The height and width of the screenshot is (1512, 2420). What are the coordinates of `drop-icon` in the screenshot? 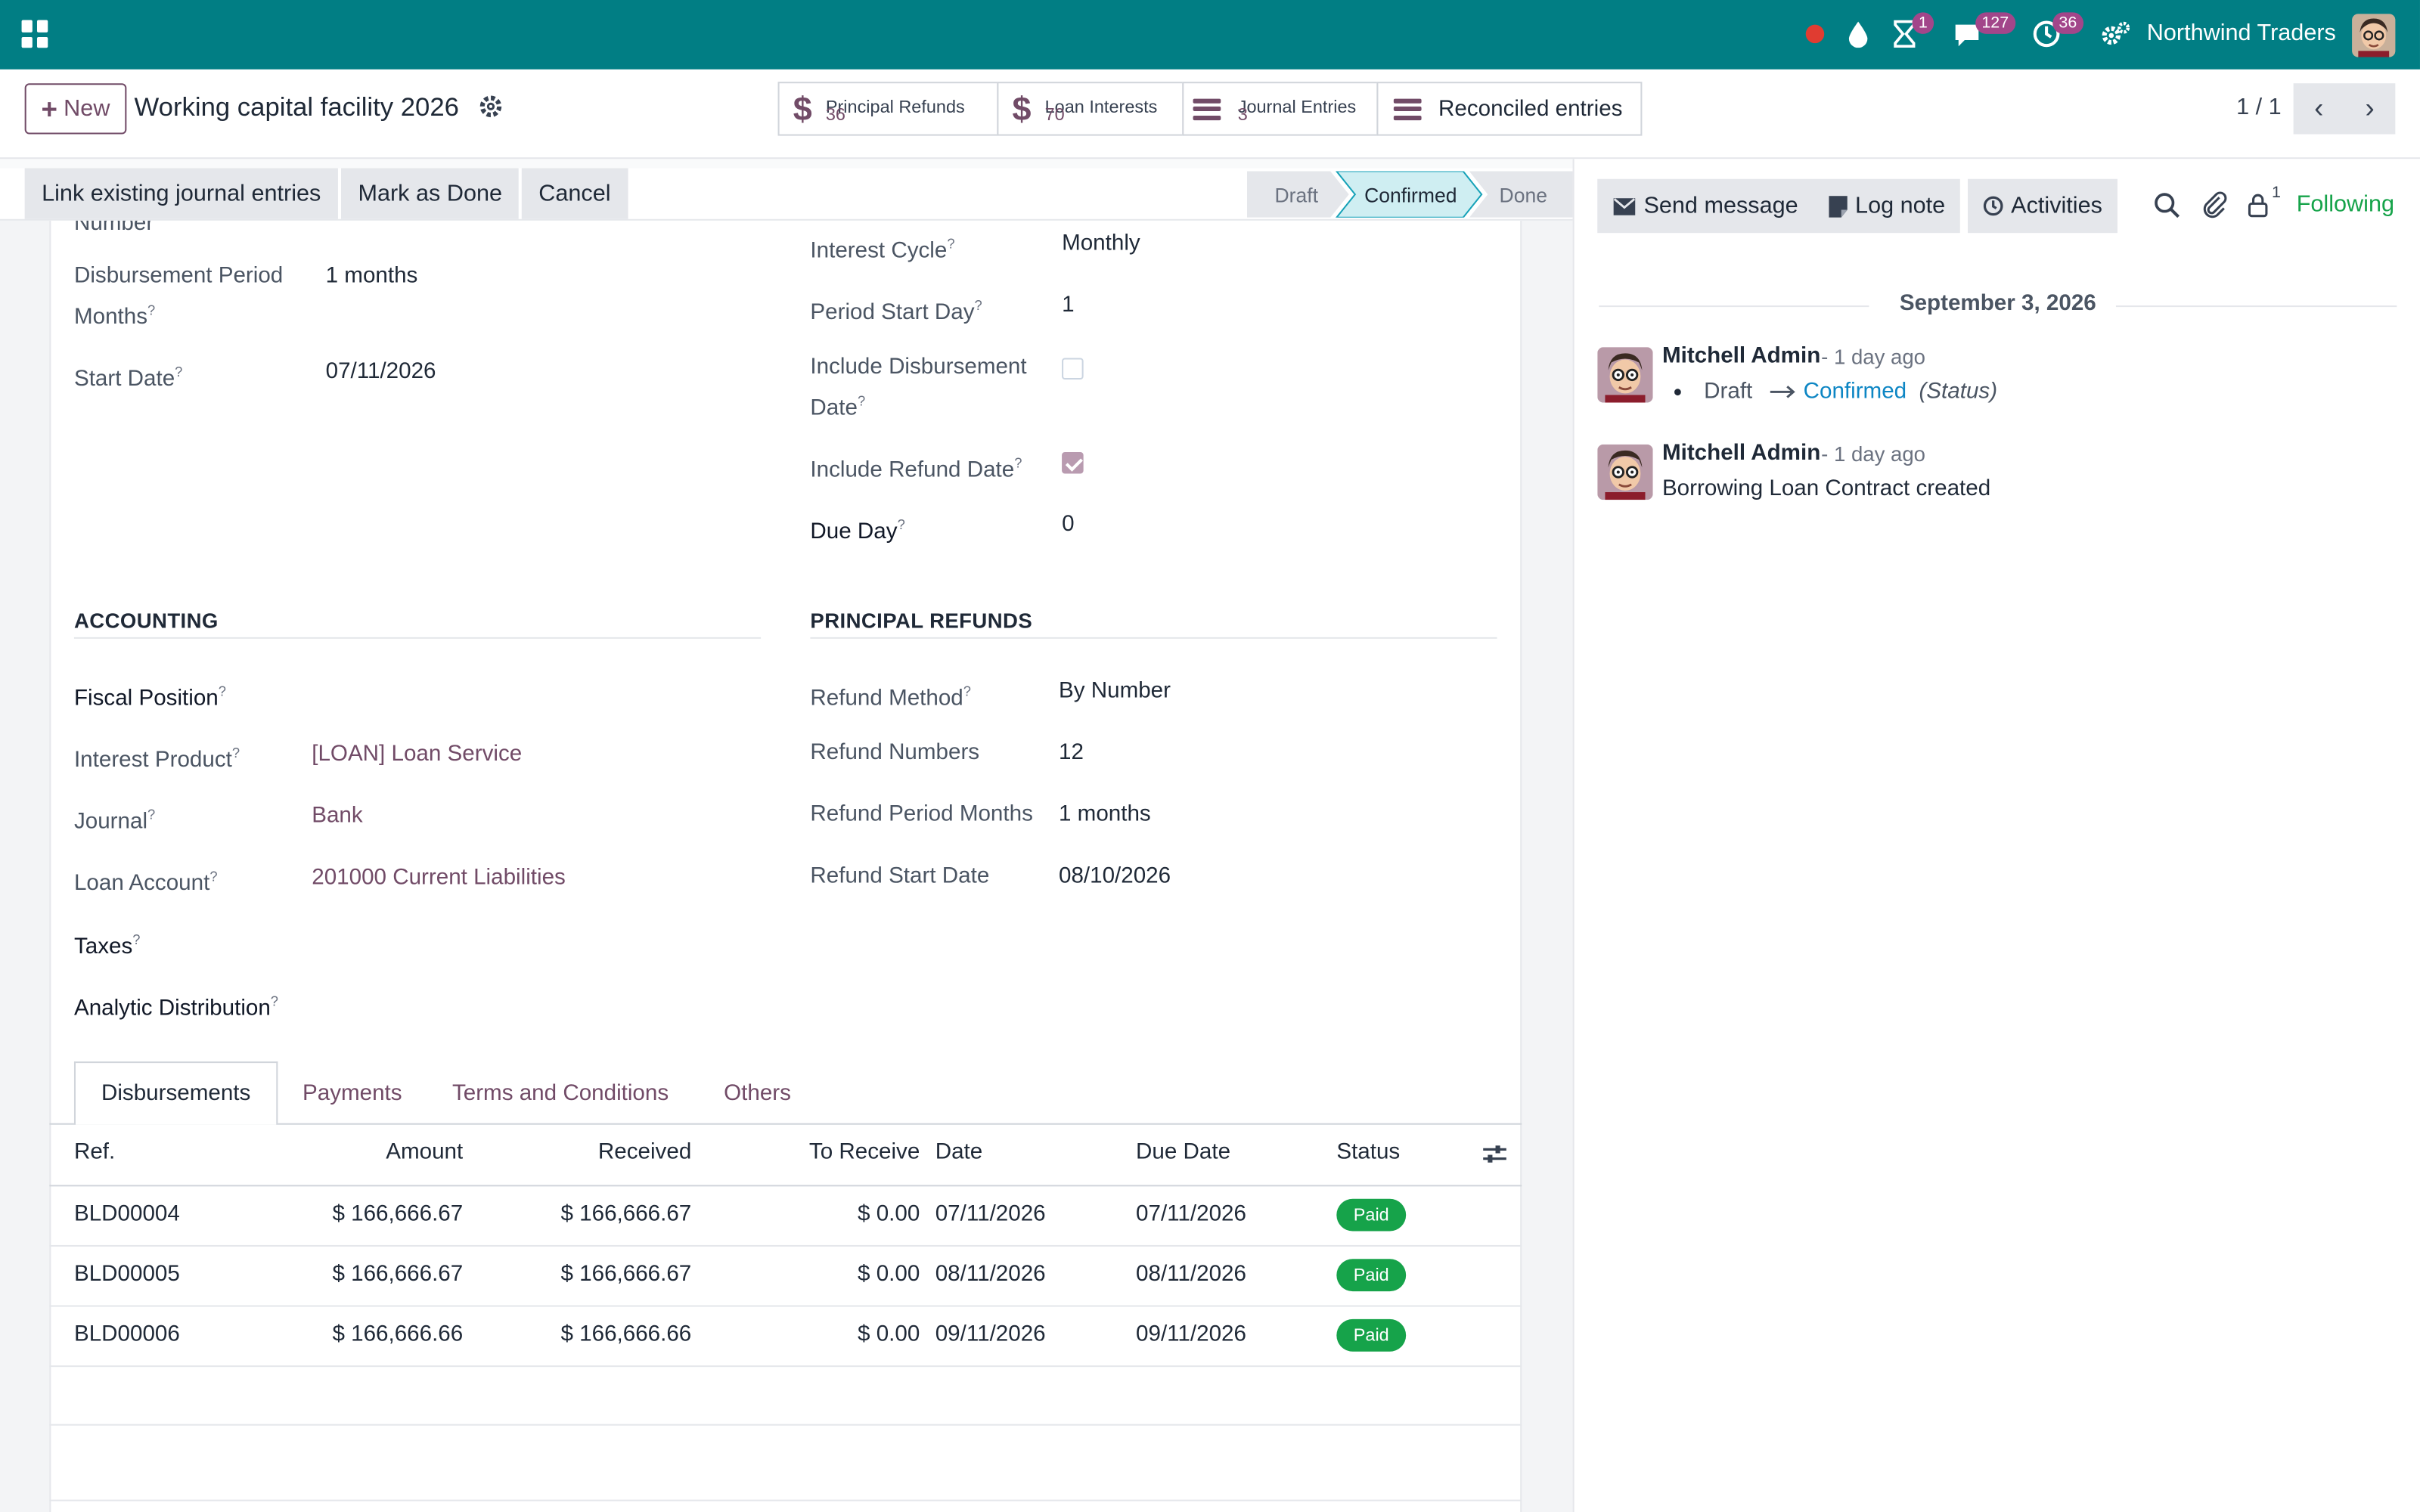 It's located at (1858, 34).